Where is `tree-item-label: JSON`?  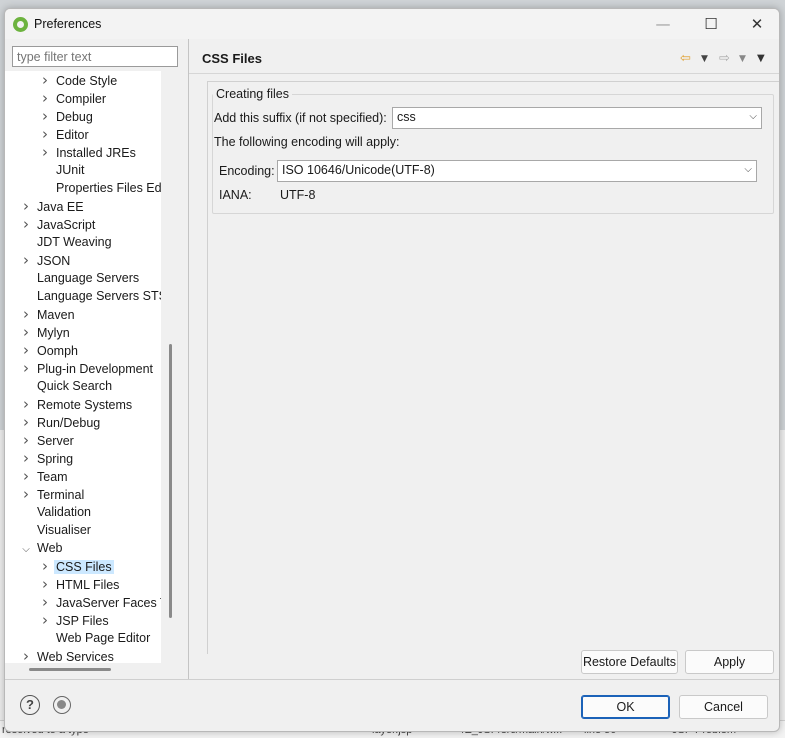 tree-item-label: JSON is located at coordinates (54, 261).